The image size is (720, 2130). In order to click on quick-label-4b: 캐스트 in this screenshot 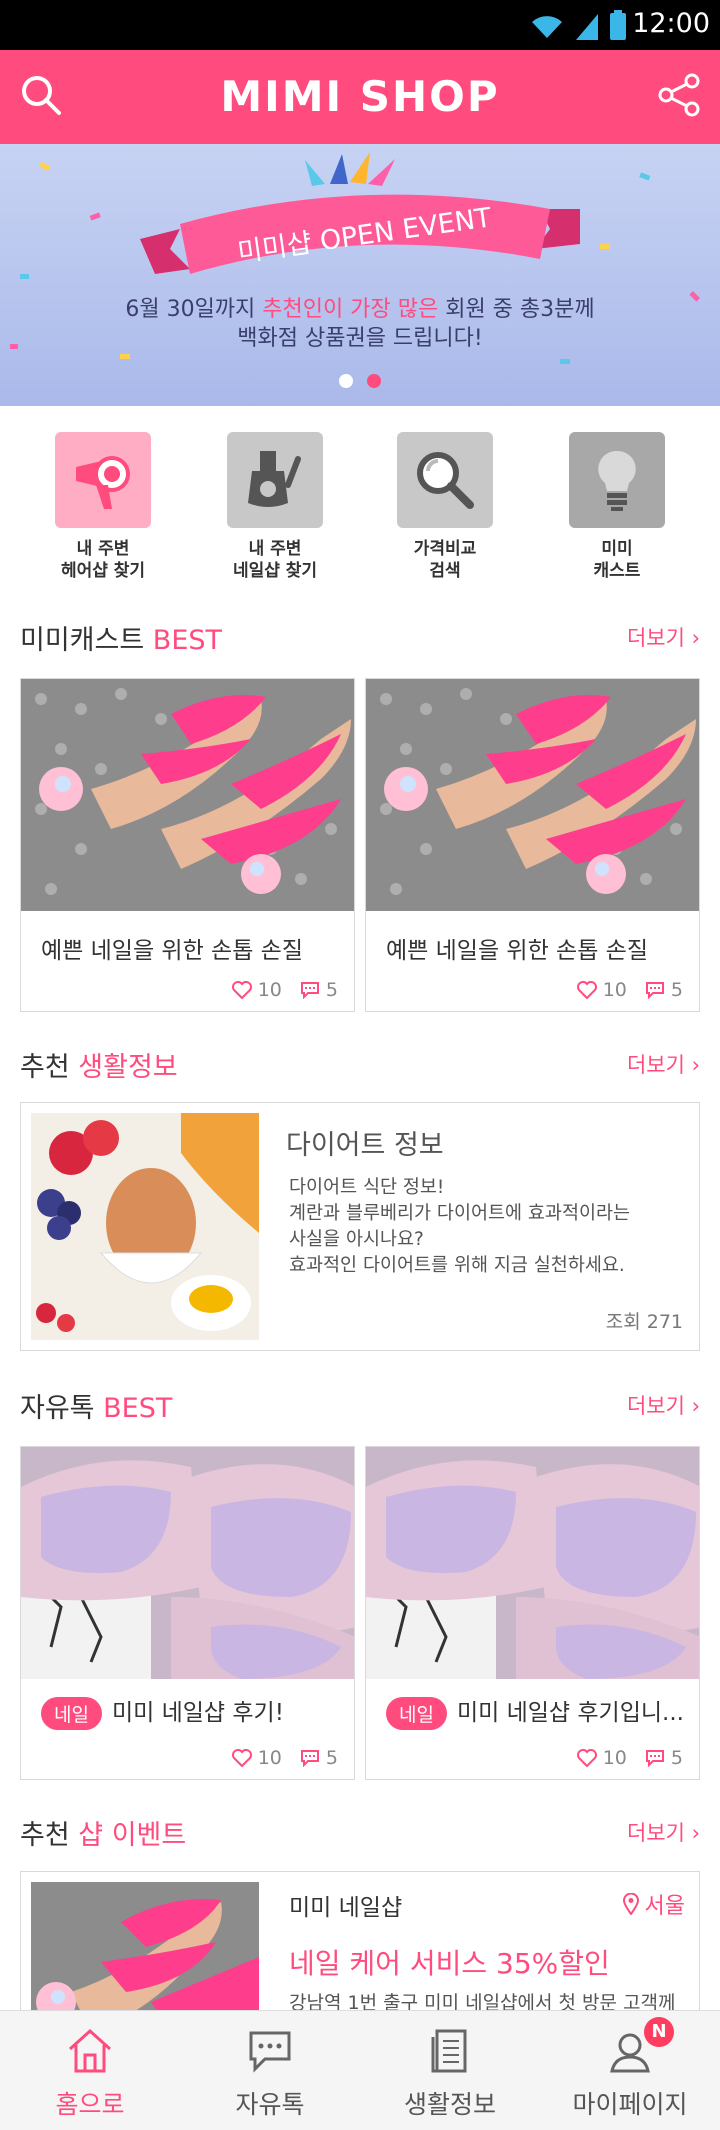, I will do `click(617, 571)`.